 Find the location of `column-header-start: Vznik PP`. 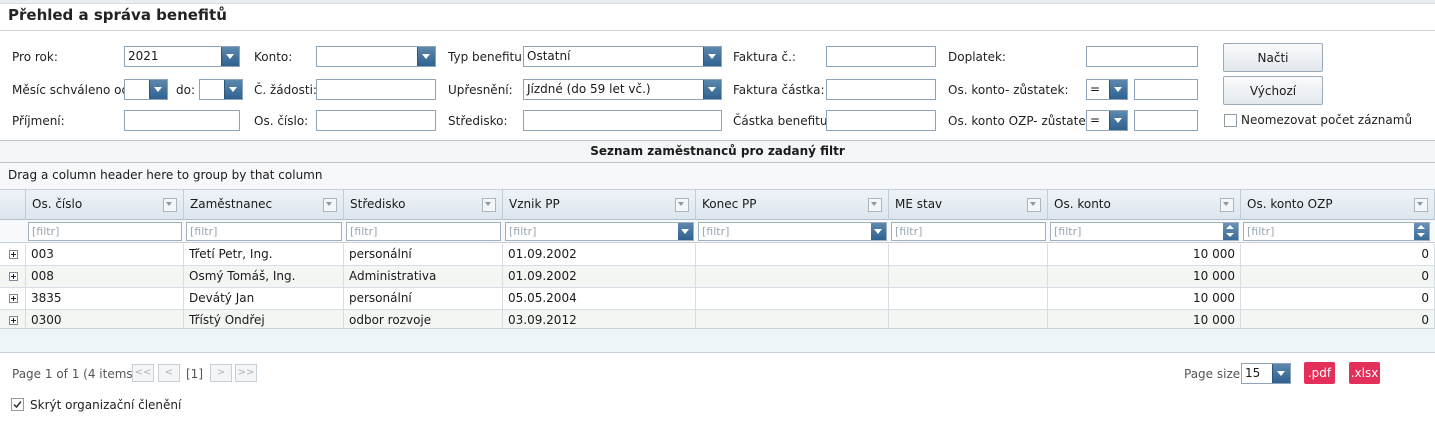

column-header-start: Vznik PP is located at coordinates (599, 205).